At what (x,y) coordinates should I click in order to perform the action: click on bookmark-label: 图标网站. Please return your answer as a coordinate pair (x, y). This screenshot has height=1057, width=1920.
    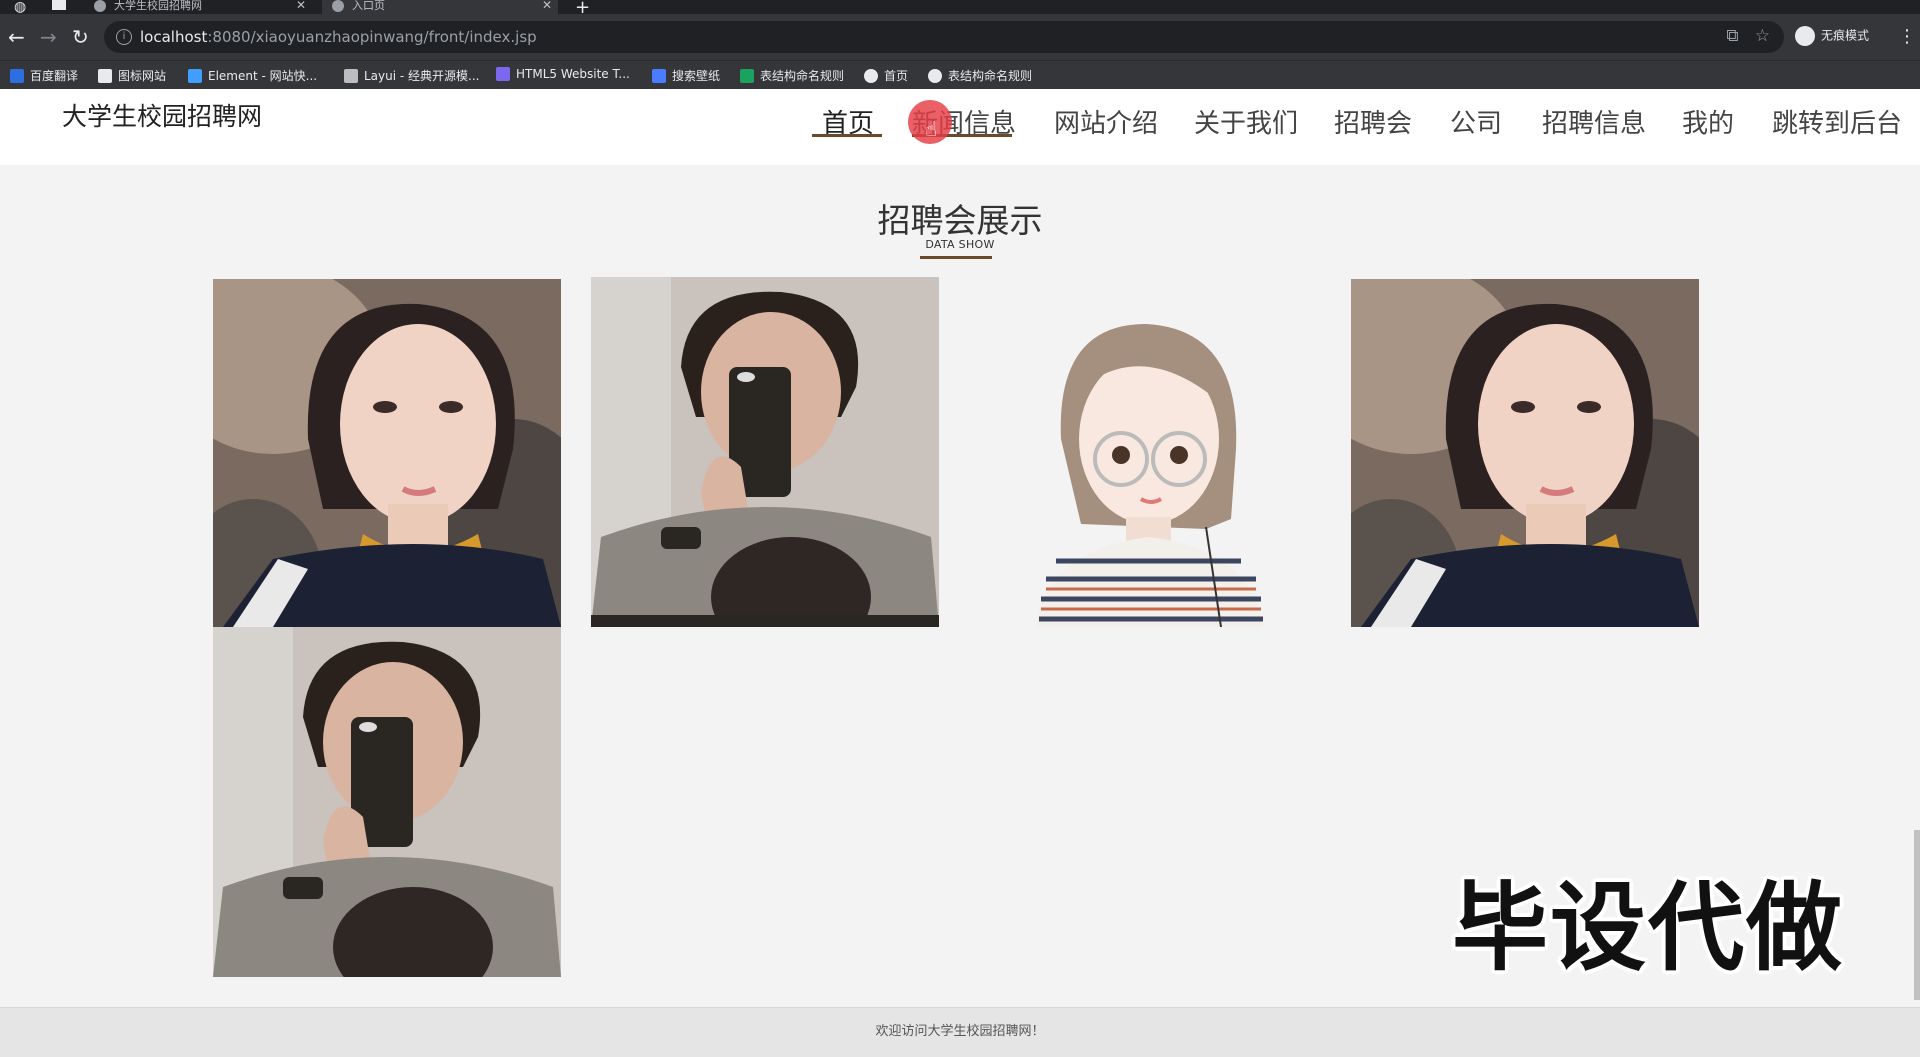
    Looking at the image, I should click on (142, 76).